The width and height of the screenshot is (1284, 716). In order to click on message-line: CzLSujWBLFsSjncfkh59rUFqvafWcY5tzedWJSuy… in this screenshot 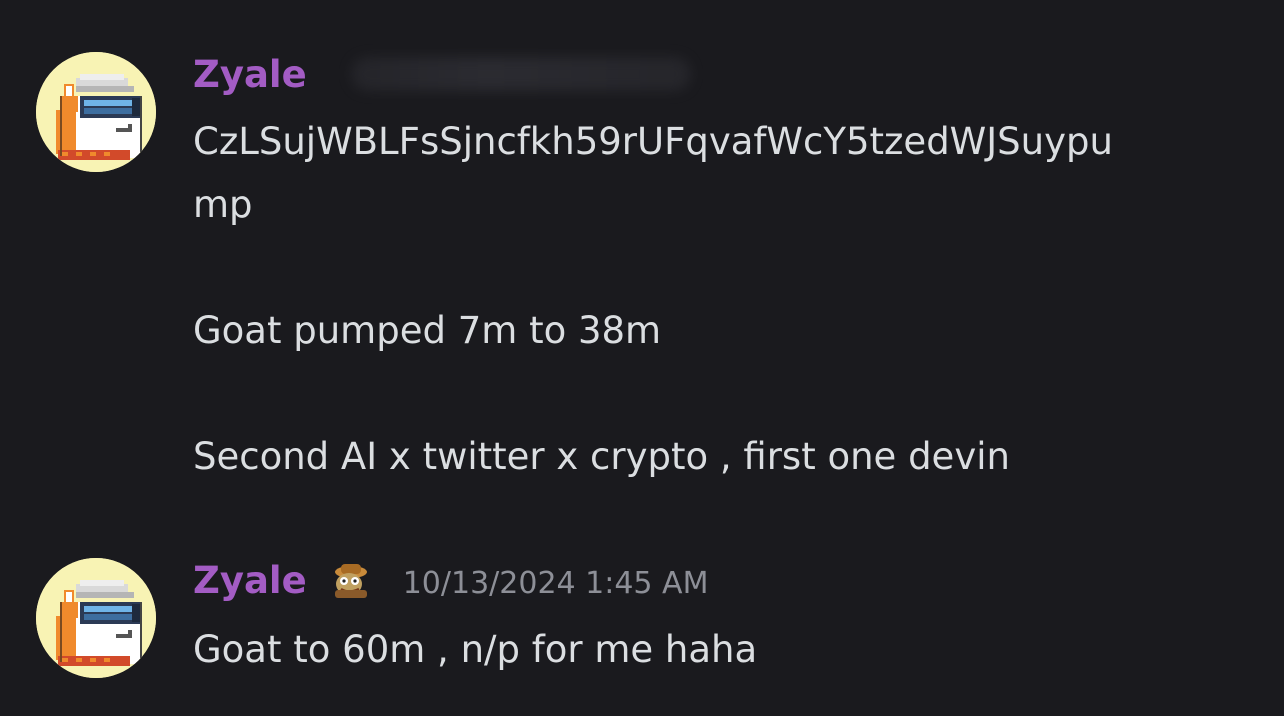, I will do `click(653, 141)`.